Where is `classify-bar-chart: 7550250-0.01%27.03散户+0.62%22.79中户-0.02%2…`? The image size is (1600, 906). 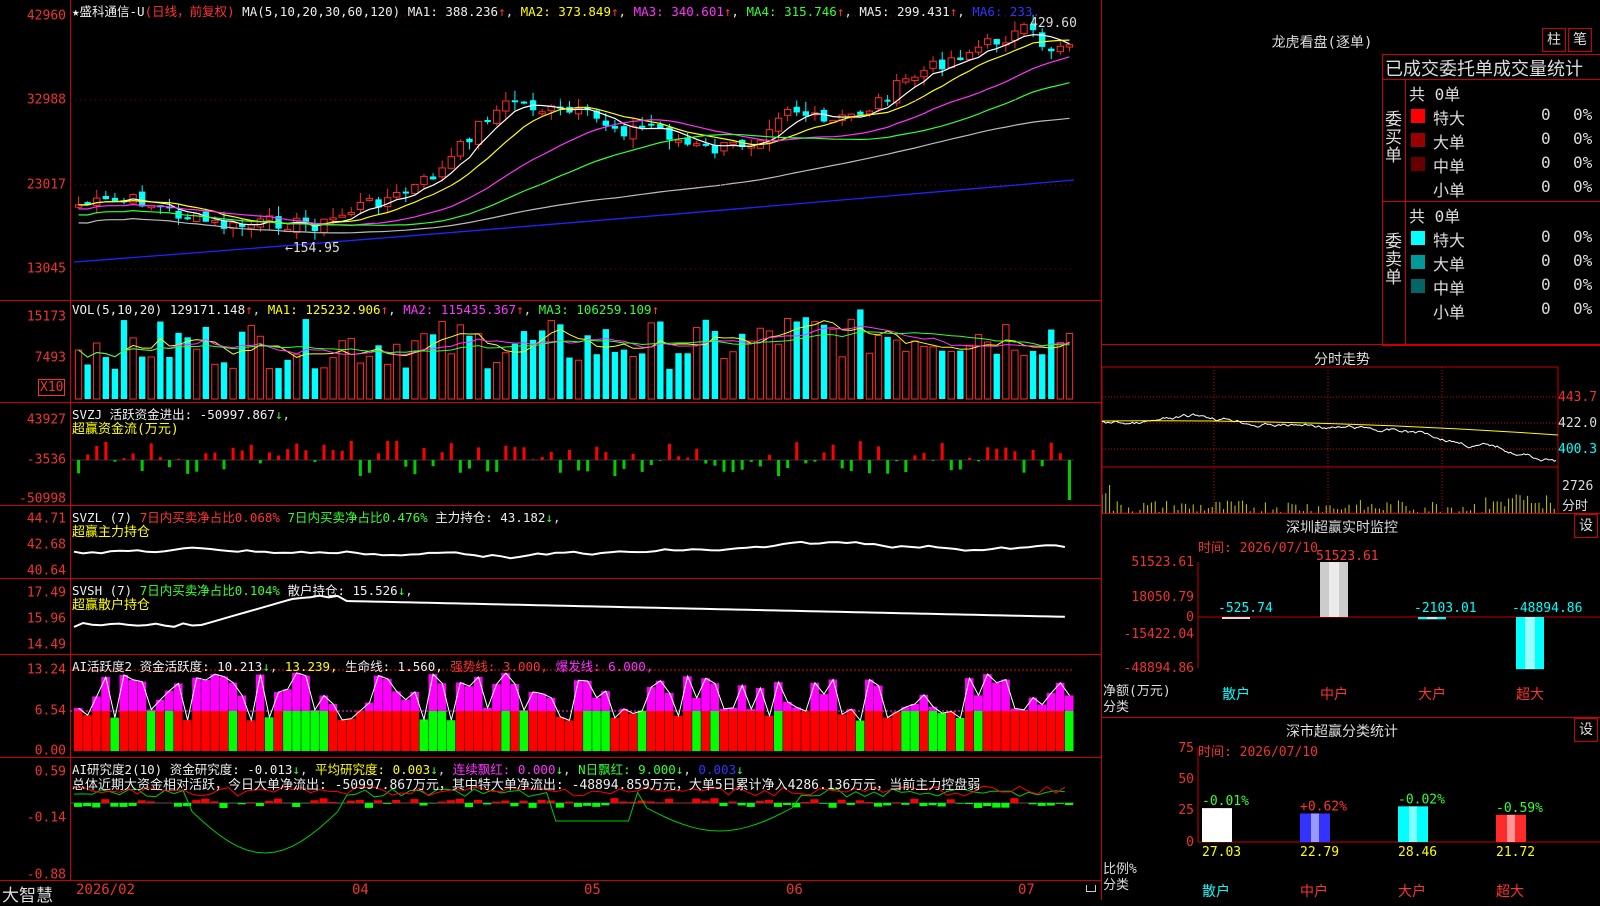 classify-bar-chart: 7550250-0.01%27.03散户+0.62%22.79中户-0.02%2… is located at coordinates (1351, 809).